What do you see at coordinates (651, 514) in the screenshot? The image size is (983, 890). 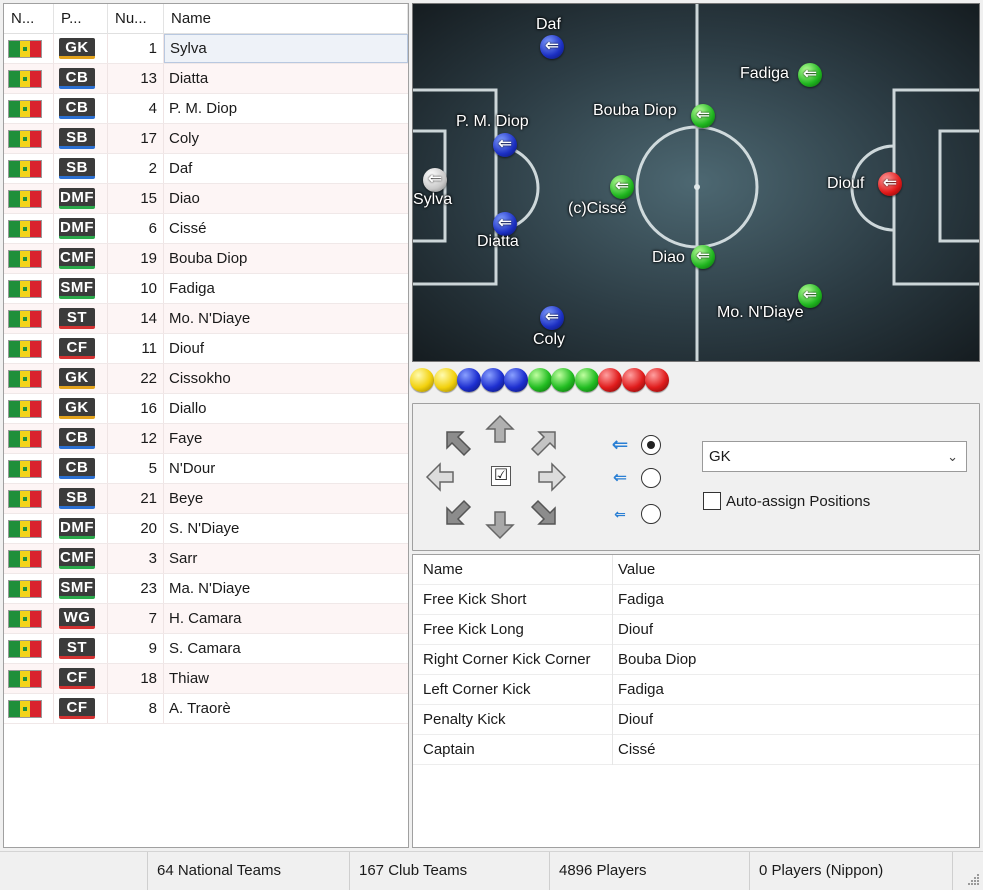 I see `speed-radio-slow` at bounding box center [651, 514].